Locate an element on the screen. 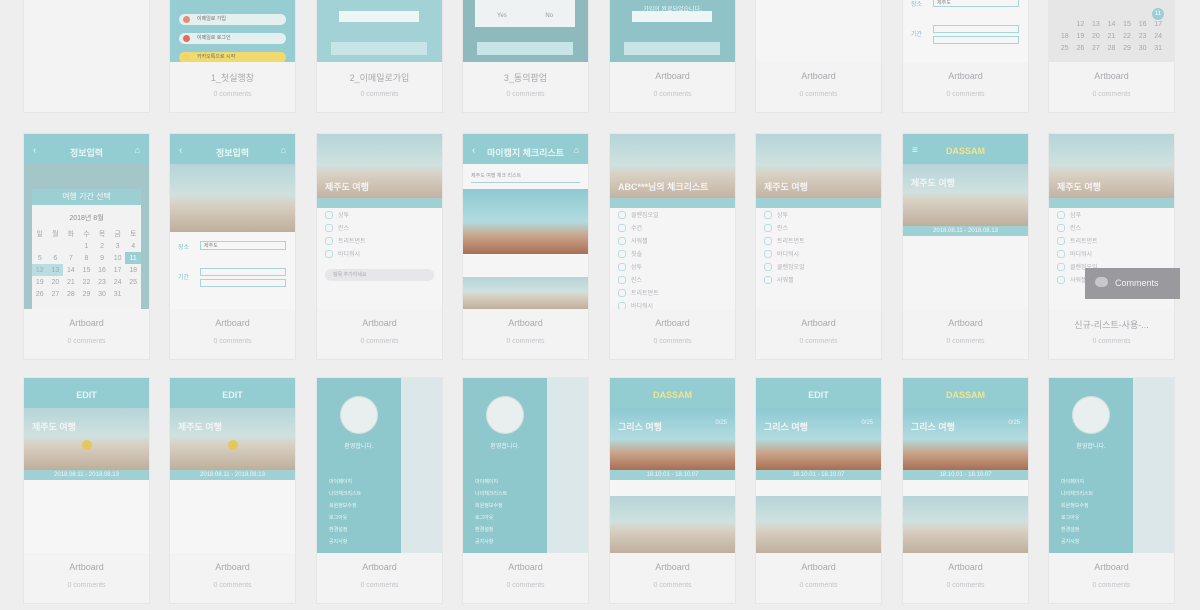 Image resolution: width=1200 pixels, height=610 pixels. artboard-title: 2_이메일로가입 is located at coordinates (379, 77).